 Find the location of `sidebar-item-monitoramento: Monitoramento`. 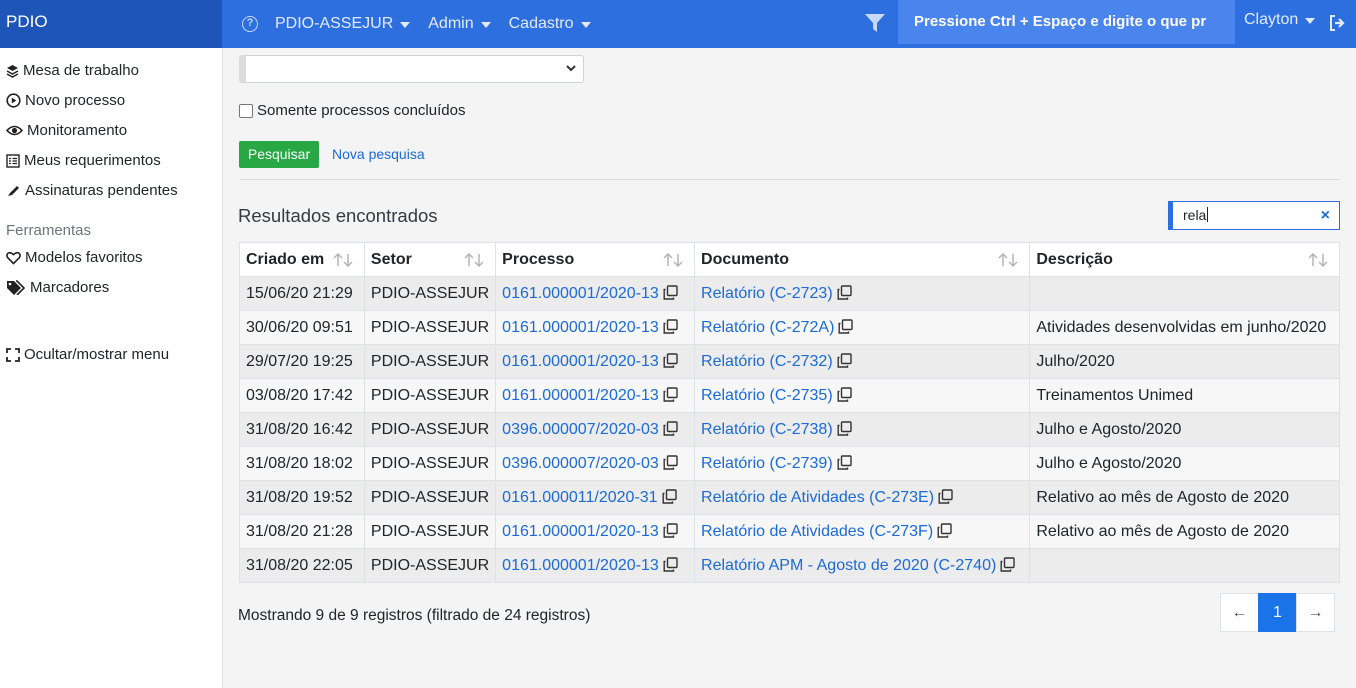

sidebar-item-monitoramento: Monitoramento is located at coordinates (66, 130).